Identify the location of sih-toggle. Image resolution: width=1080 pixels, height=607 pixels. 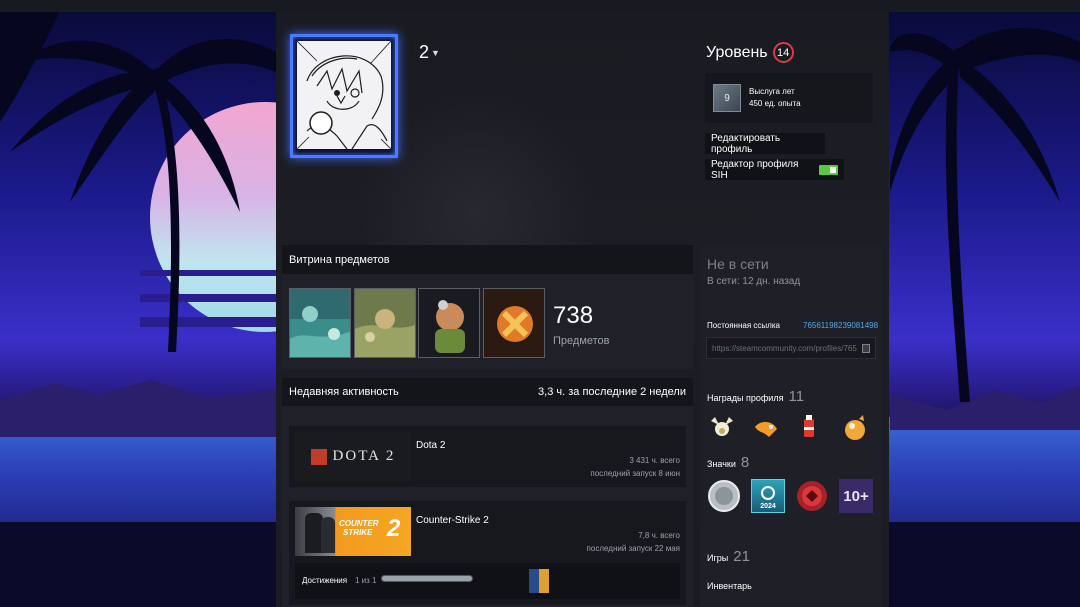
(828, 169).